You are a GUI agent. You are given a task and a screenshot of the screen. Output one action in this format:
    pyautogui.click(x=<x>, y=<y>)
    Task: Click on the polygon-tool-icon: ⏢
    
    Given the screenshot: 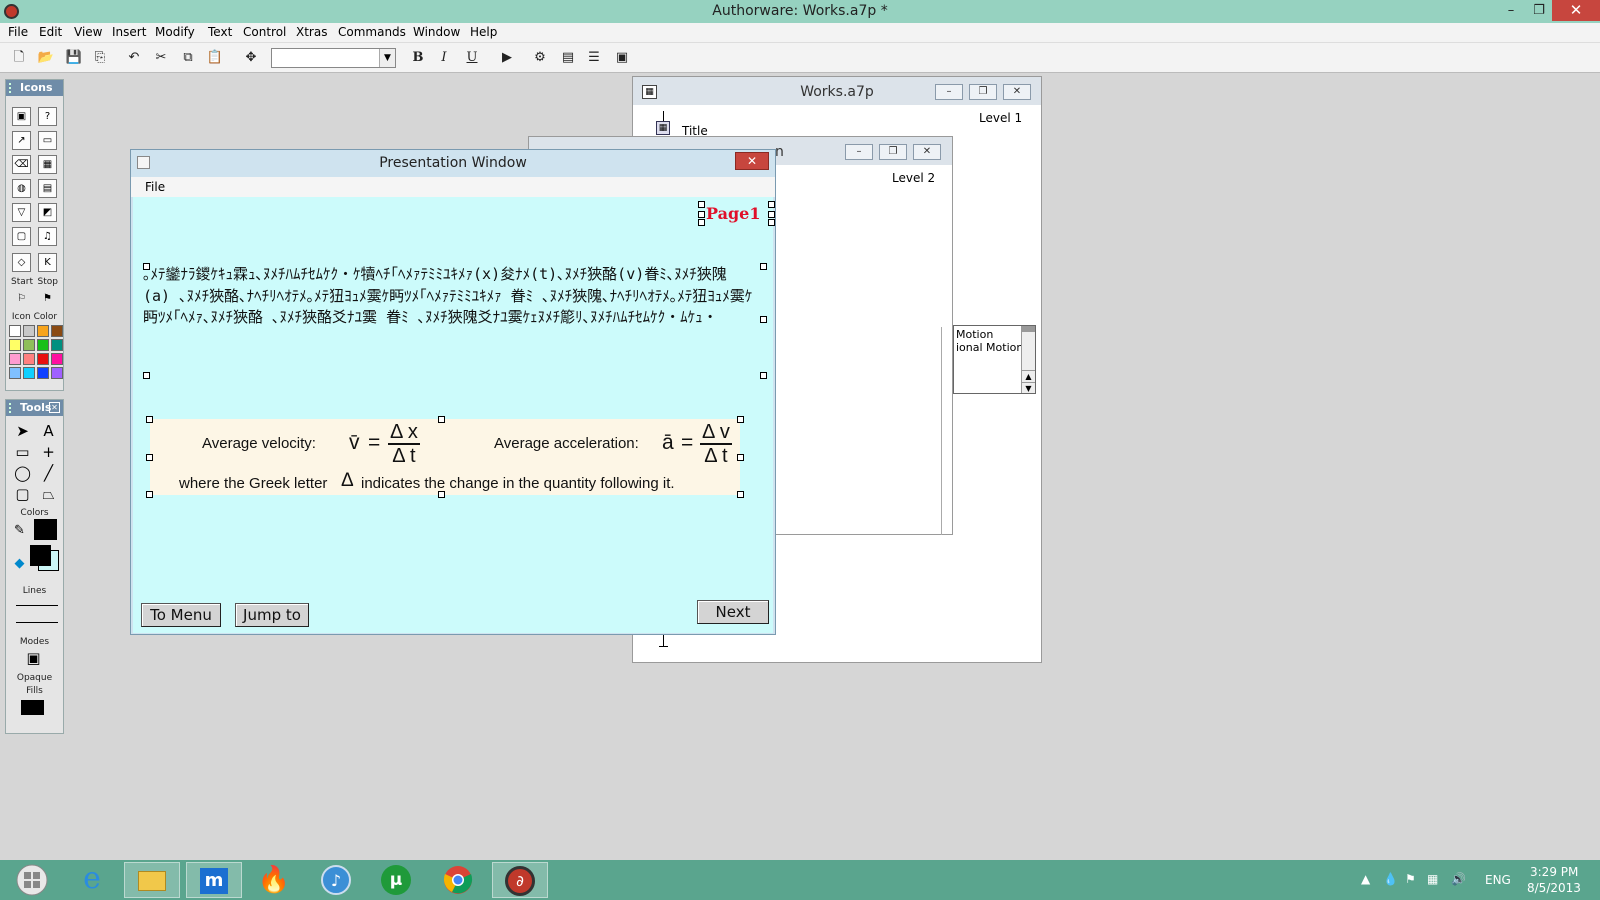 What is the action you would take?
    pyautogui.click(x=48, y=495)
    